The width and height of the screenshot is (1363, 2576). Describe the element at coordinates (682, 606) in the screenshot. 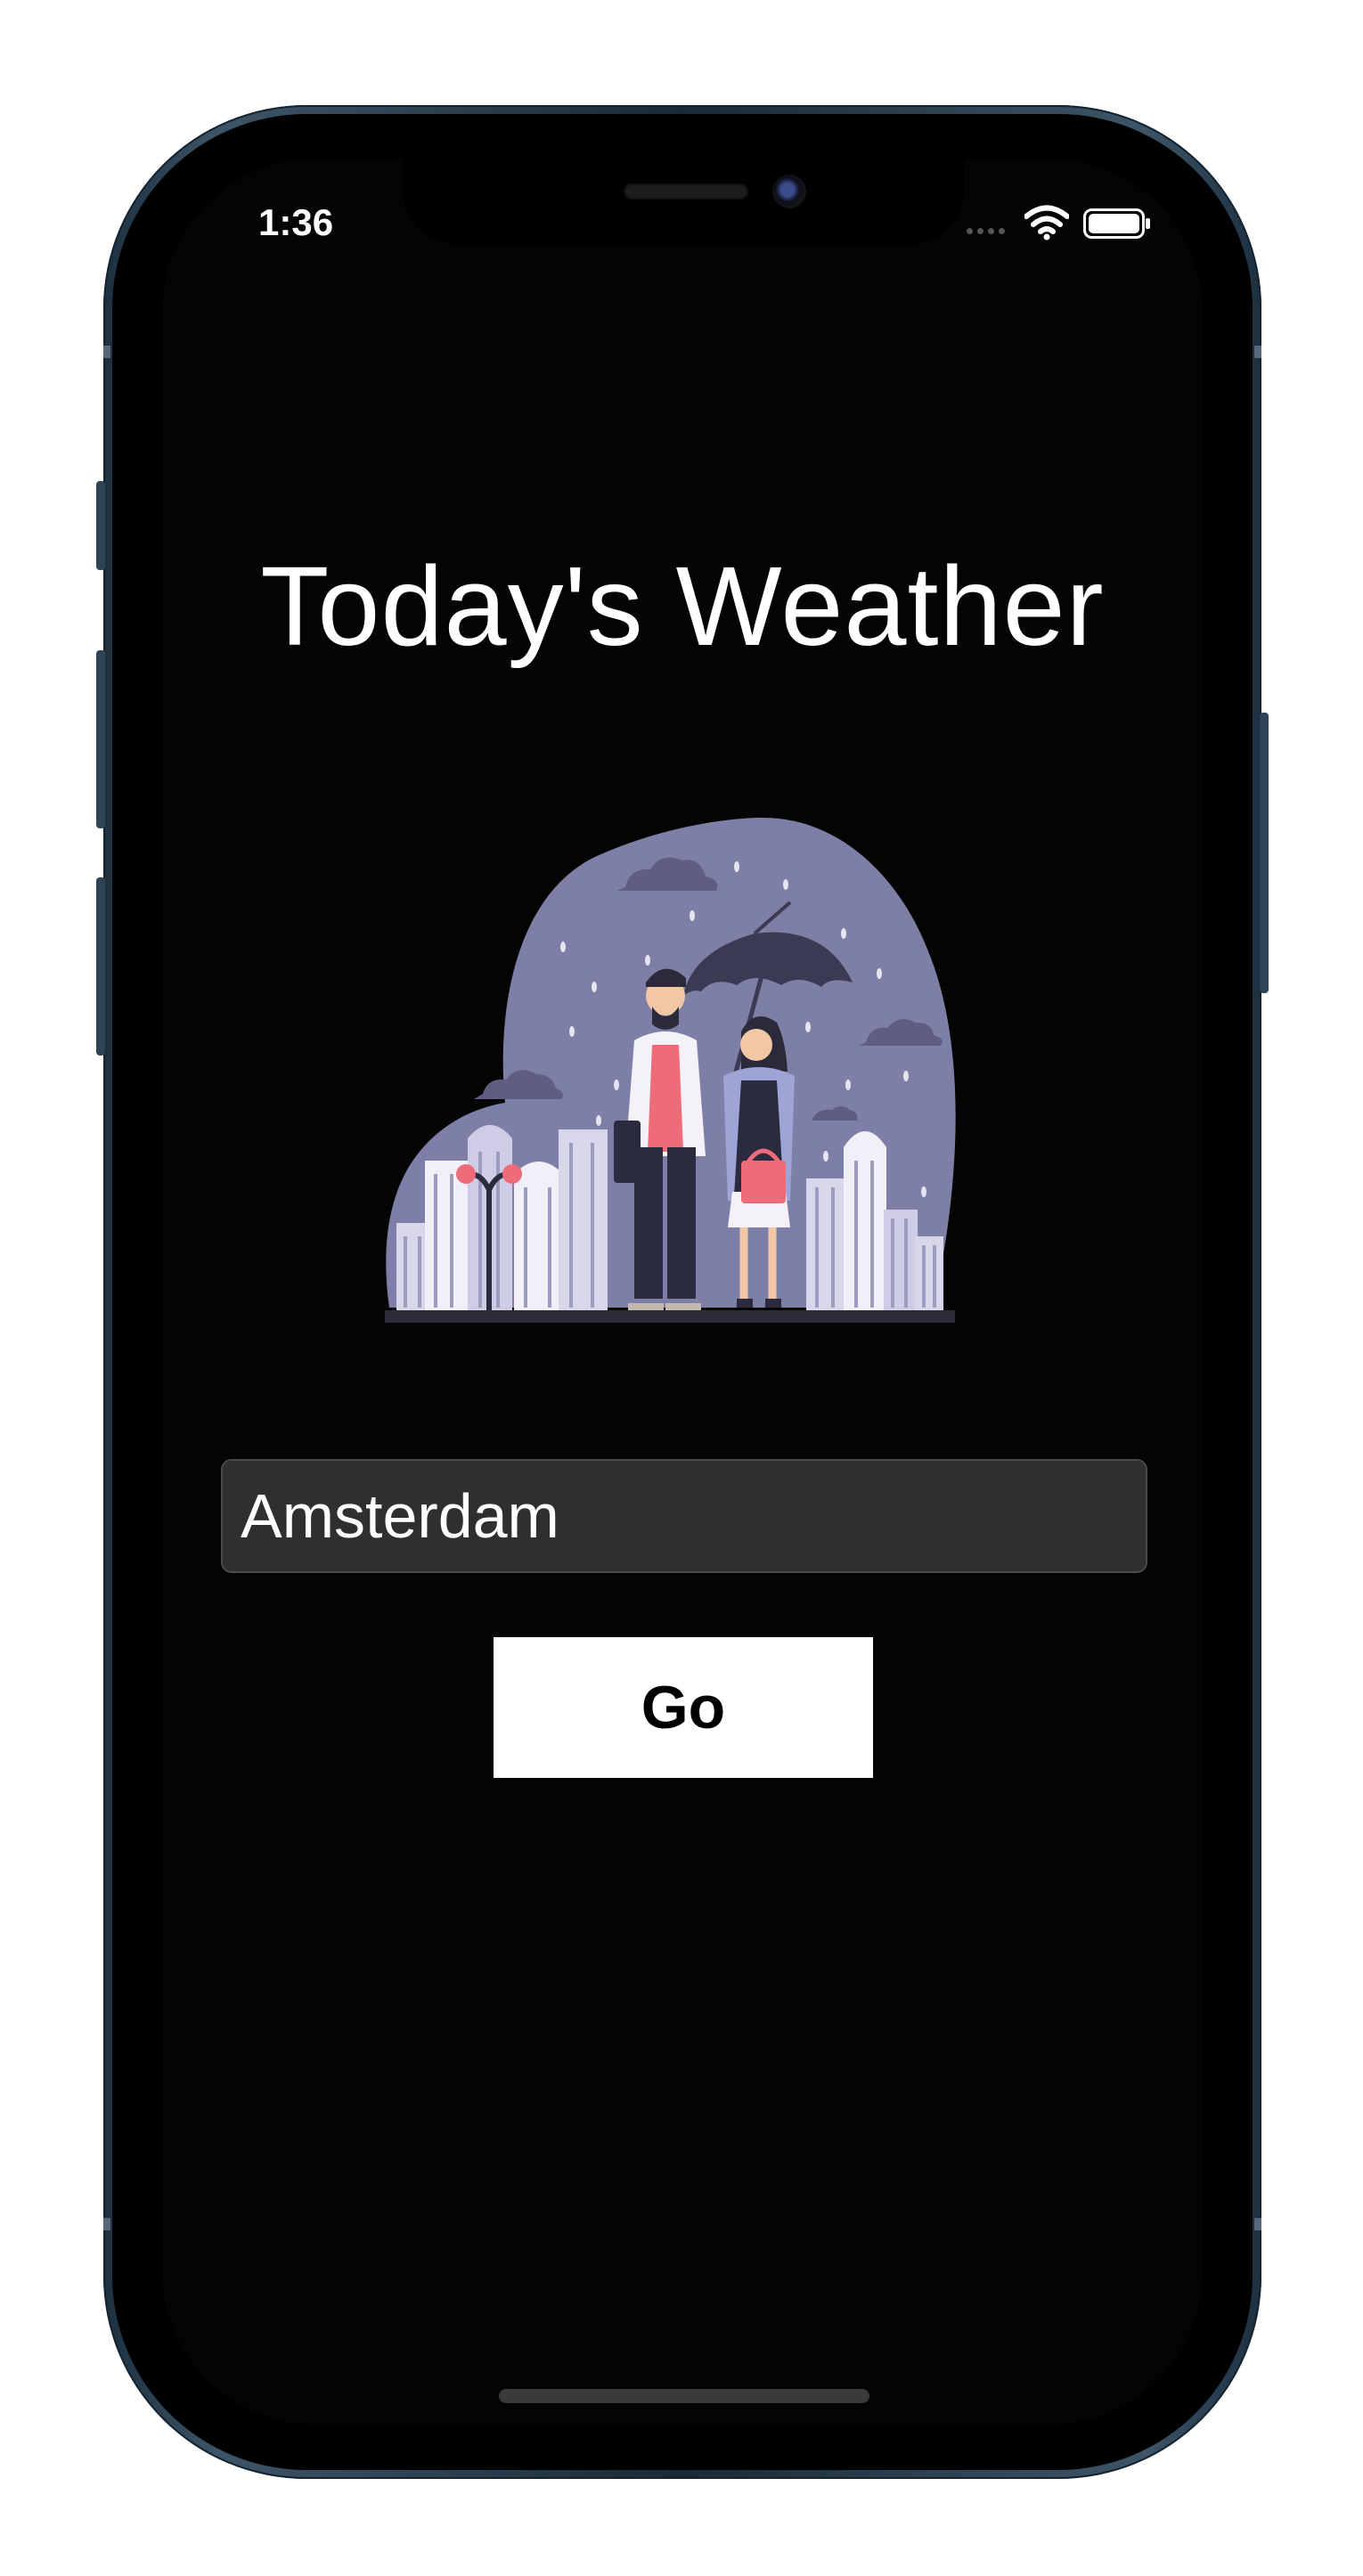

I see `page-title: Today's Weather` at that location.